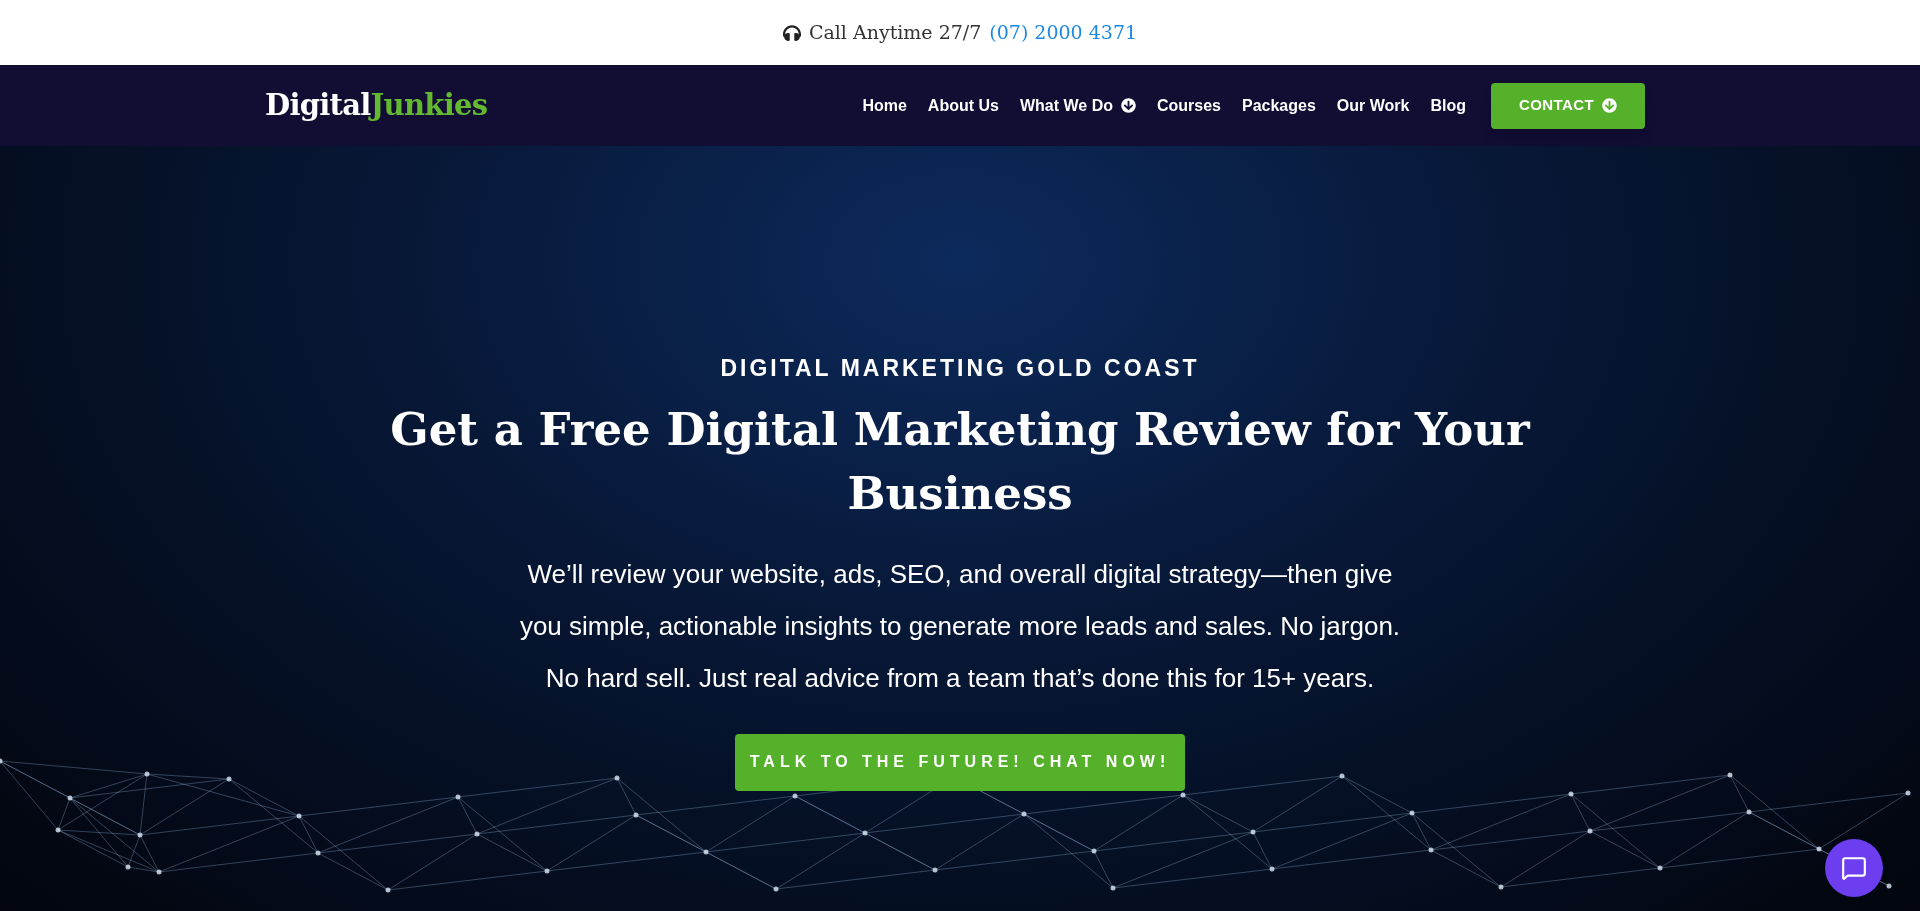  What do you see at coordinates (1279, 105) in the screenshot?
I see `nav-link: Packages` at bounding box center [1279, 105].